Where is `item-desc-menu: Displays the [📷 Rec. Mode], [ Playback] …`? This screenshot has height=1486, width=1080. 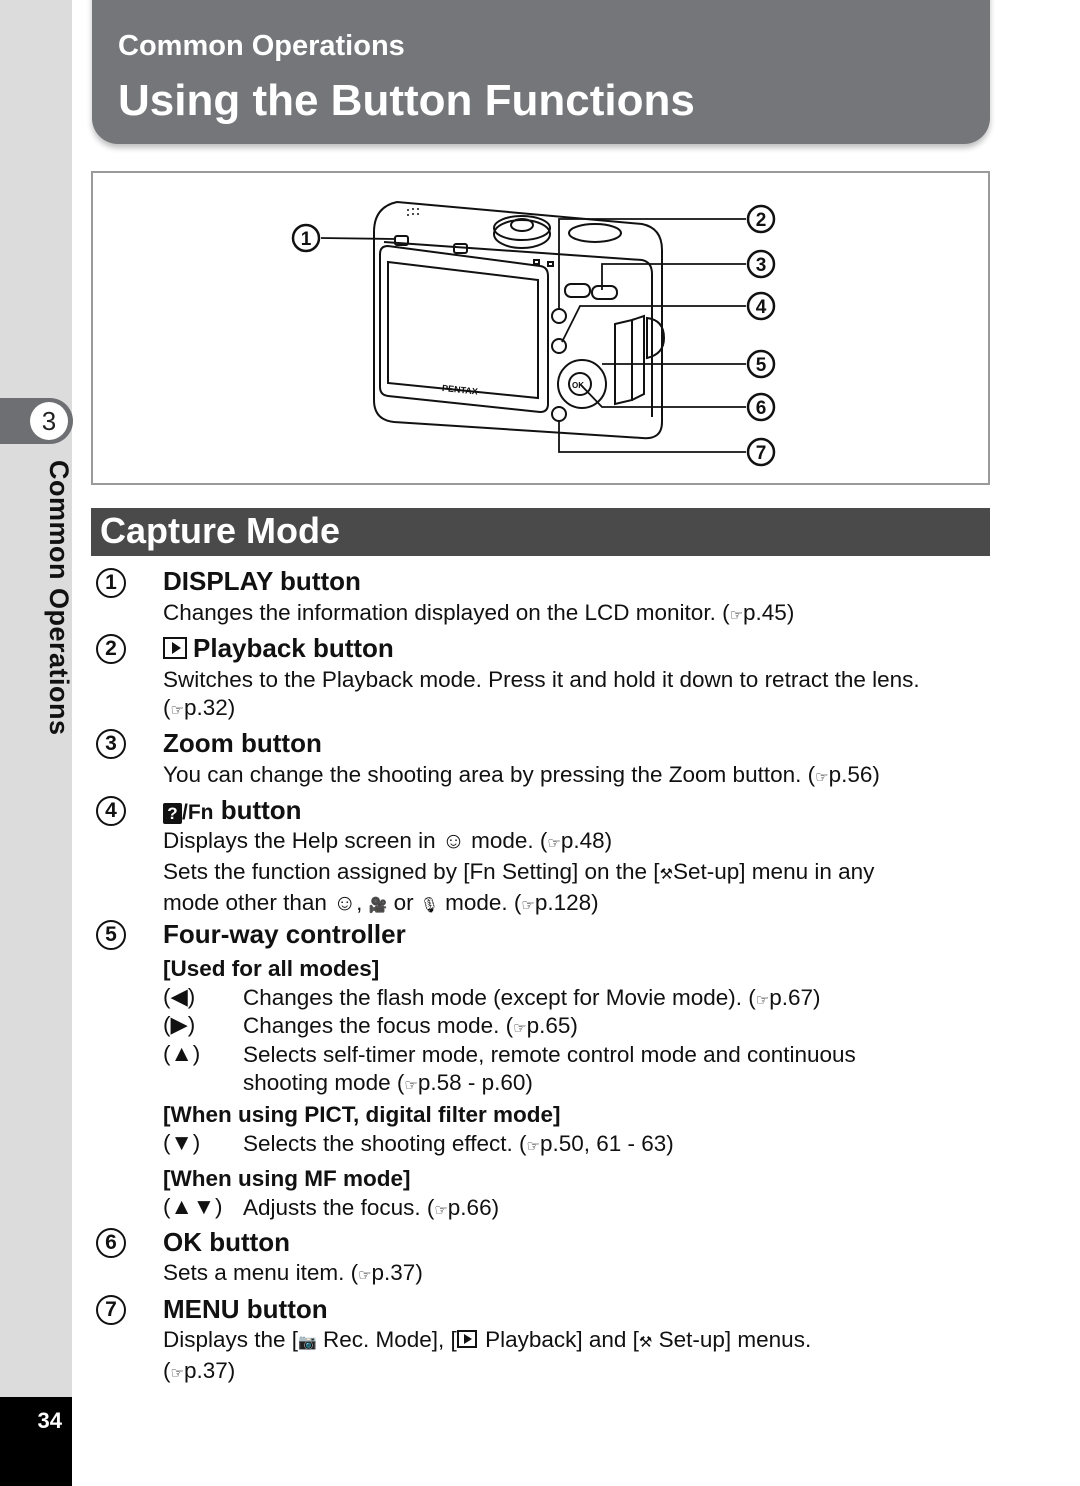 item-desc-menu: Displays the [📷 Rec. Mode], [ Playback] … is located at coordinates (487, 1355).